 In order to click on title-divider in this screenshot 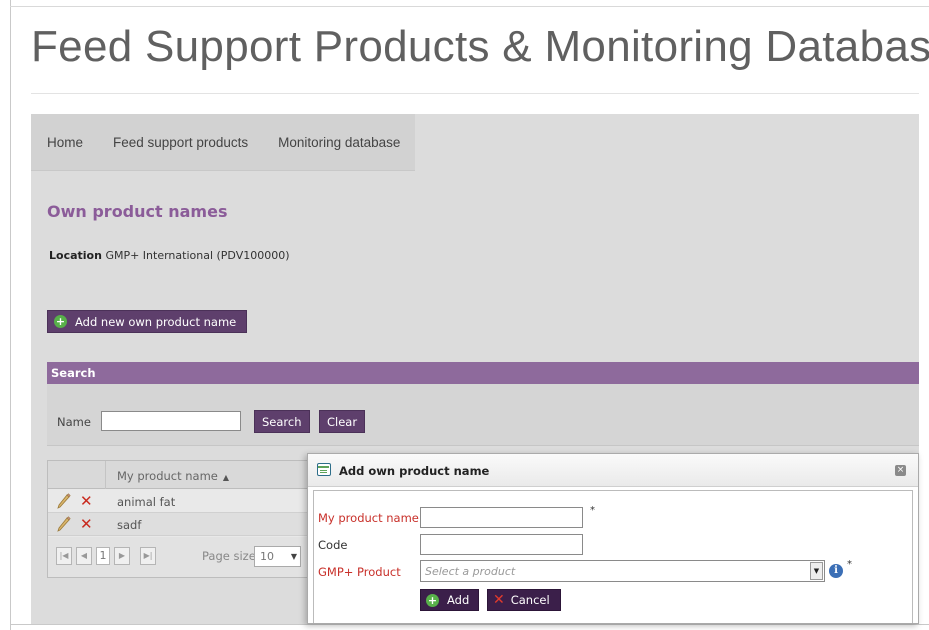, I will do `click(475, 93)`.